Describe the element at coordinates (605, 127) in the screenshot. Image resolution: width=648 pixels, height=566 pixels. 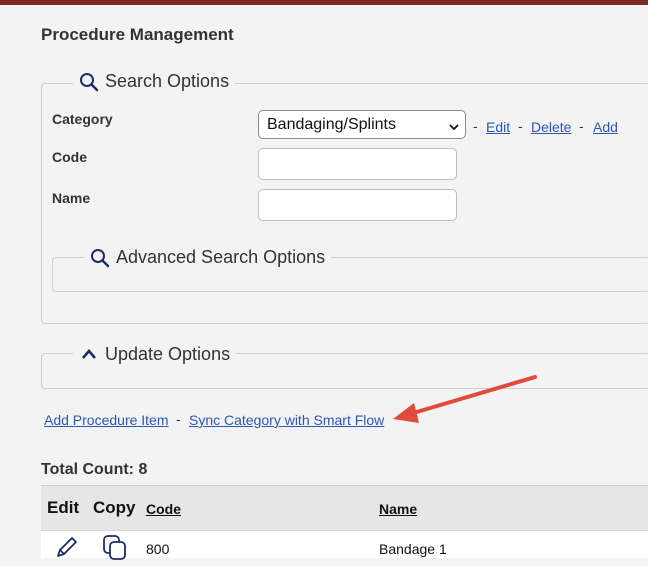
I see `add-category-link: Add` at that location.